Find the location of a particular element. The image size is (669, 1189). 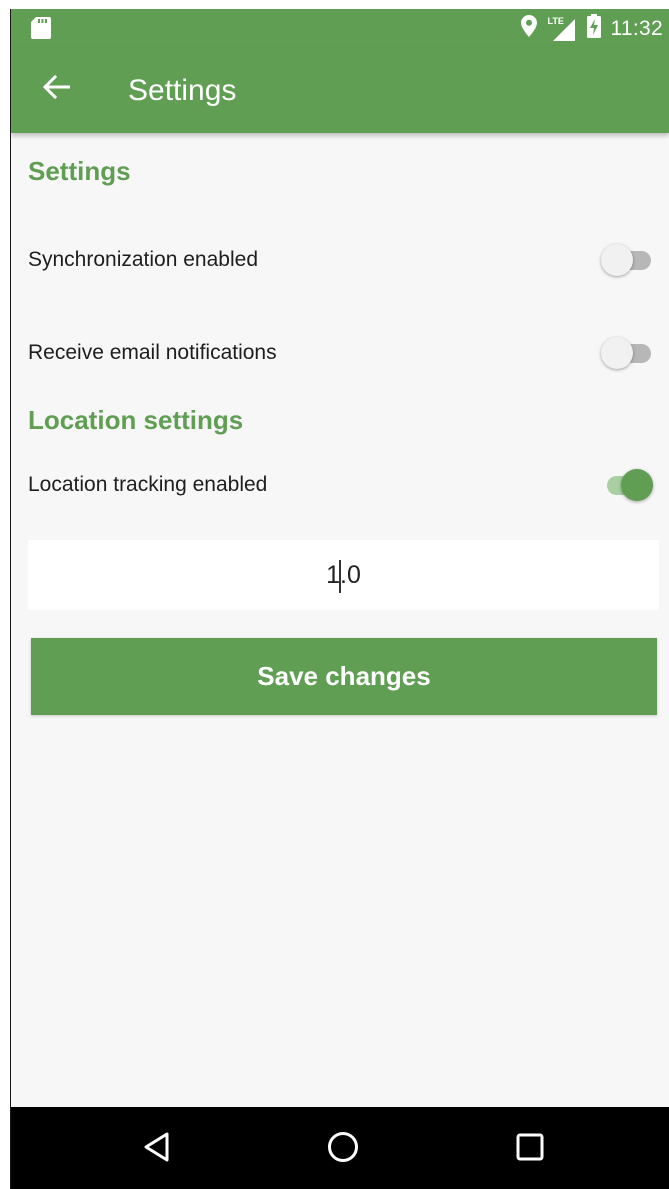

arrow-back-icon is located at coordinates (56, 89).